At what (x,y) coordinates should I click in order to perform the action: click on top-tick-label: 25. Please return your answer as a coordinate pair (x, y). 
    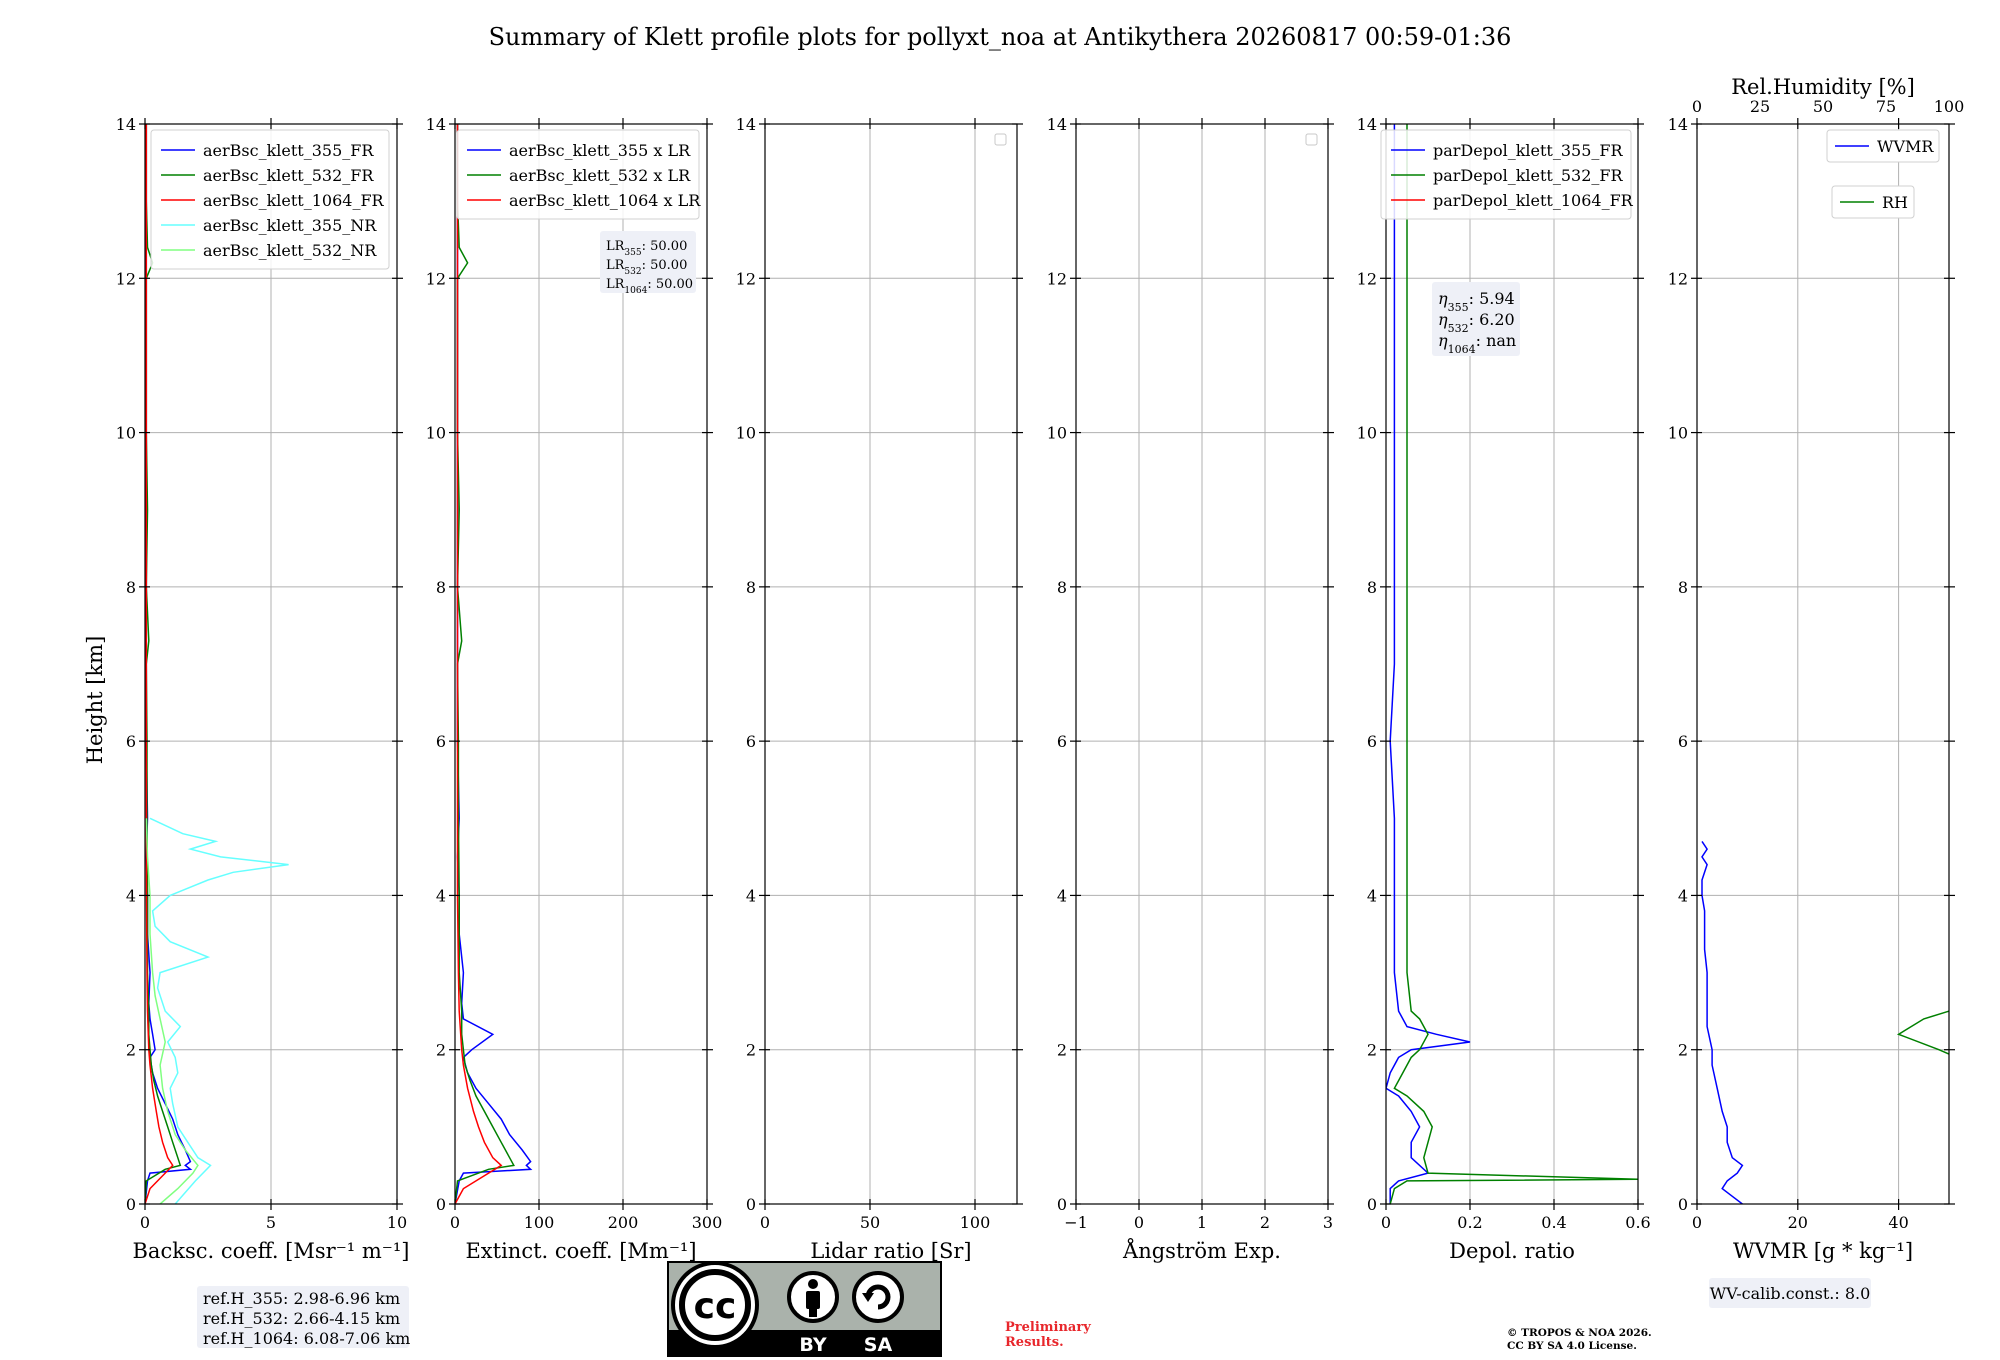
    Looking at the image, I should click on (1760, 106).